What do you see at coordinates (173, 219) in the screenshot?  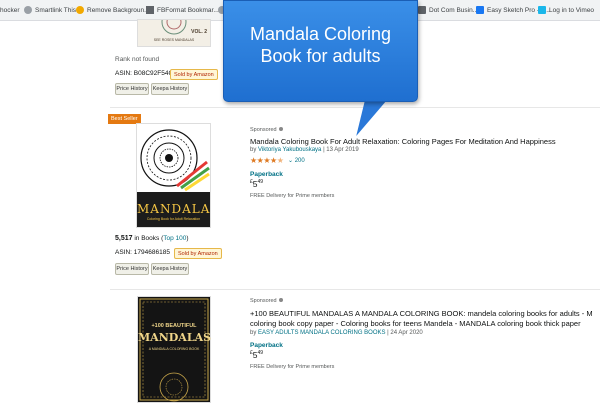 I see `cover-subtitle: Coloring Book for Adult Relaxation` at bounding box center [173, 219].